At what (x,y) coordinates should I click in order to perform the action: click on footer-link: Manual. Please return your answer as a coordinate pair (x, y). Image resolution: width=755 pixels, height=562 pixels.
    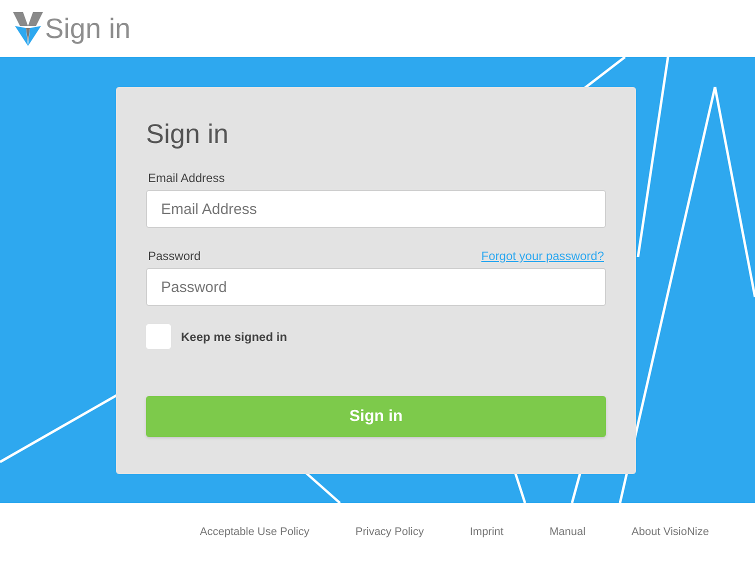
    Looking at the image, I should click on (567, 532).